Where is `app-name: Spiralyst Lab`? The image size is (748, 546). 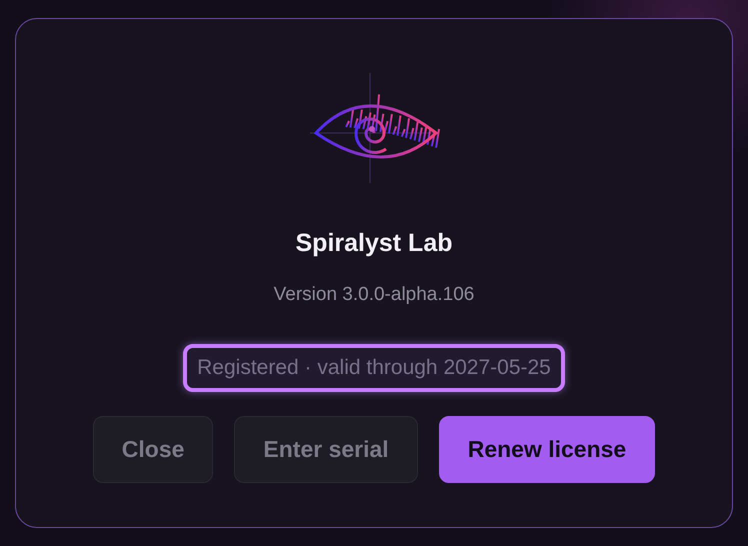
app-name: Spiralyst Lab is located at coordinates (374, 243).